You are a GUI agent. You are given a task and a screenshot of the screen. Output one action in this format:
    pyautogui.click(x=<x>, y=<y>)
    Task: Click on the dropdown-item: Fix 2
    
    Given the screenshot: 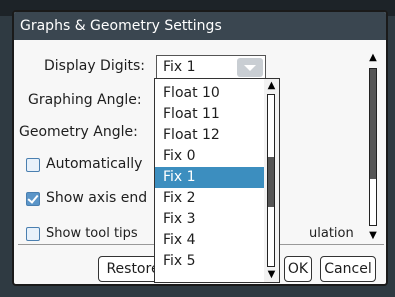 What is the action you would take?
    pyautogui.click(x=209, y=198)
    